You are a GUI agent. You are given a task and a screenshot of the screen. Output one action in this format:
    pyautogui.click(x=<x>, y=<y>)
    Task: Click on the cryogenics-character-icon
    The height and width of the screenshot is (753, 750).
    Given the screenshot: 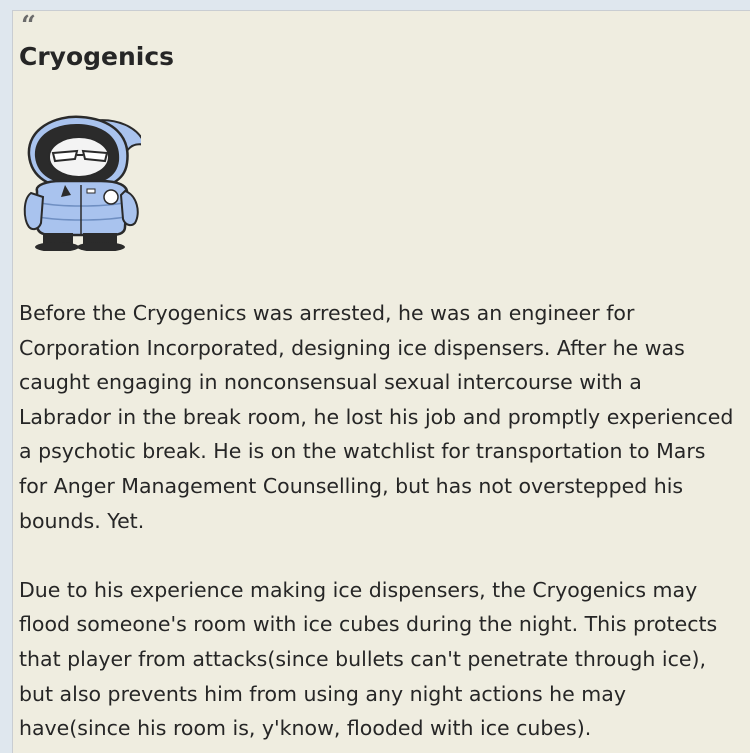 What is the action you would take?
    pyautogui.click(x=82, y=183)
    